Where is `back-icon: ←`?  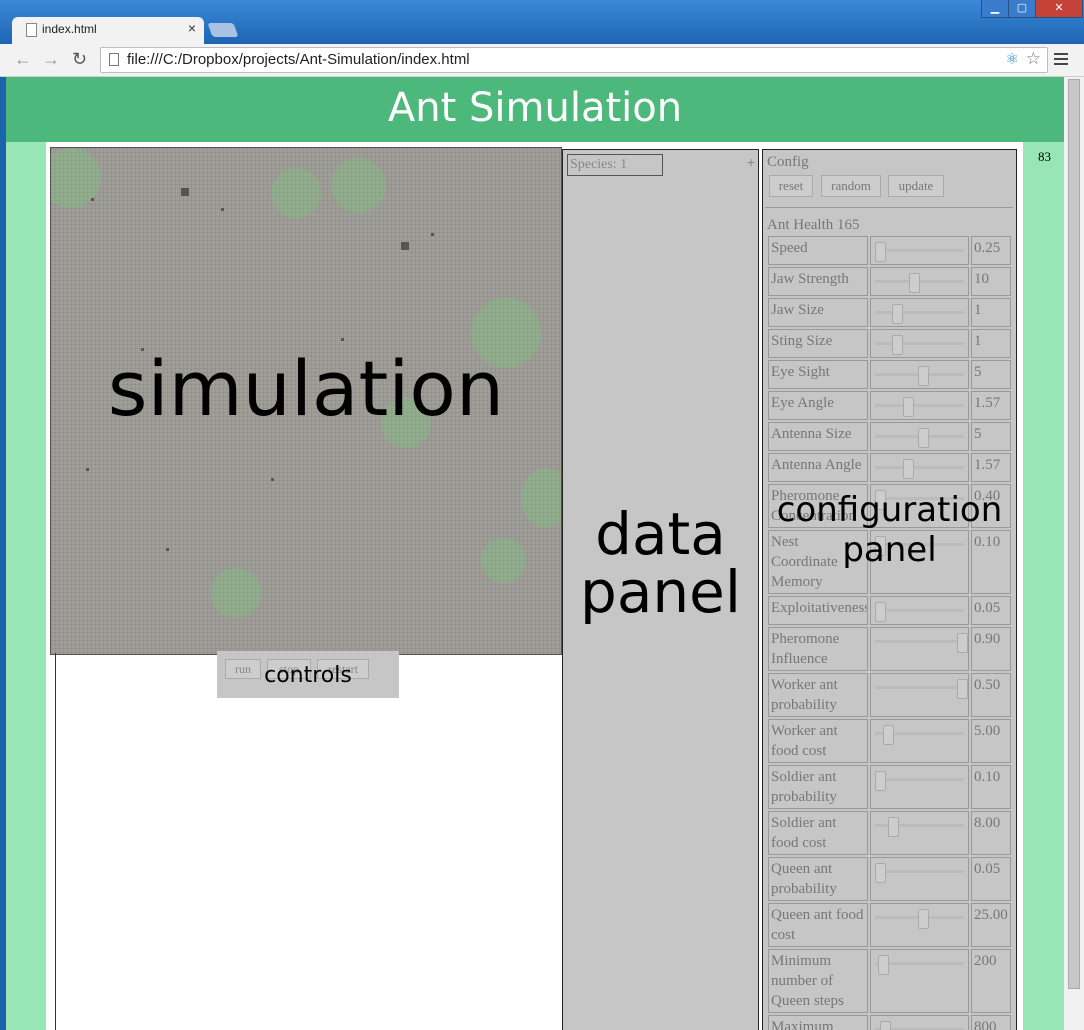 back-icon: ← is located at coordinates (23, 59).